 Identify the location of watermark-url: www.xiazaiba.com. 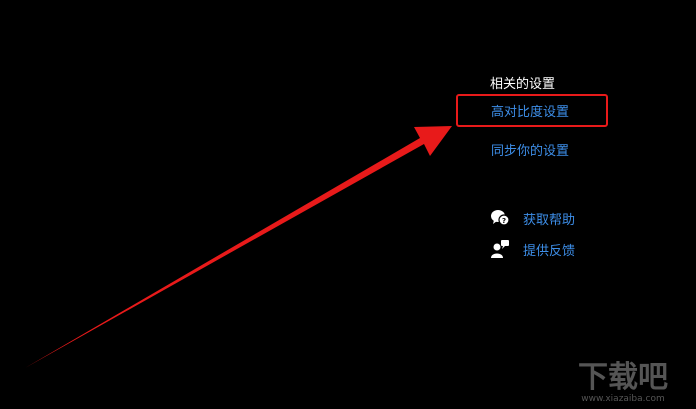
(623, 399).